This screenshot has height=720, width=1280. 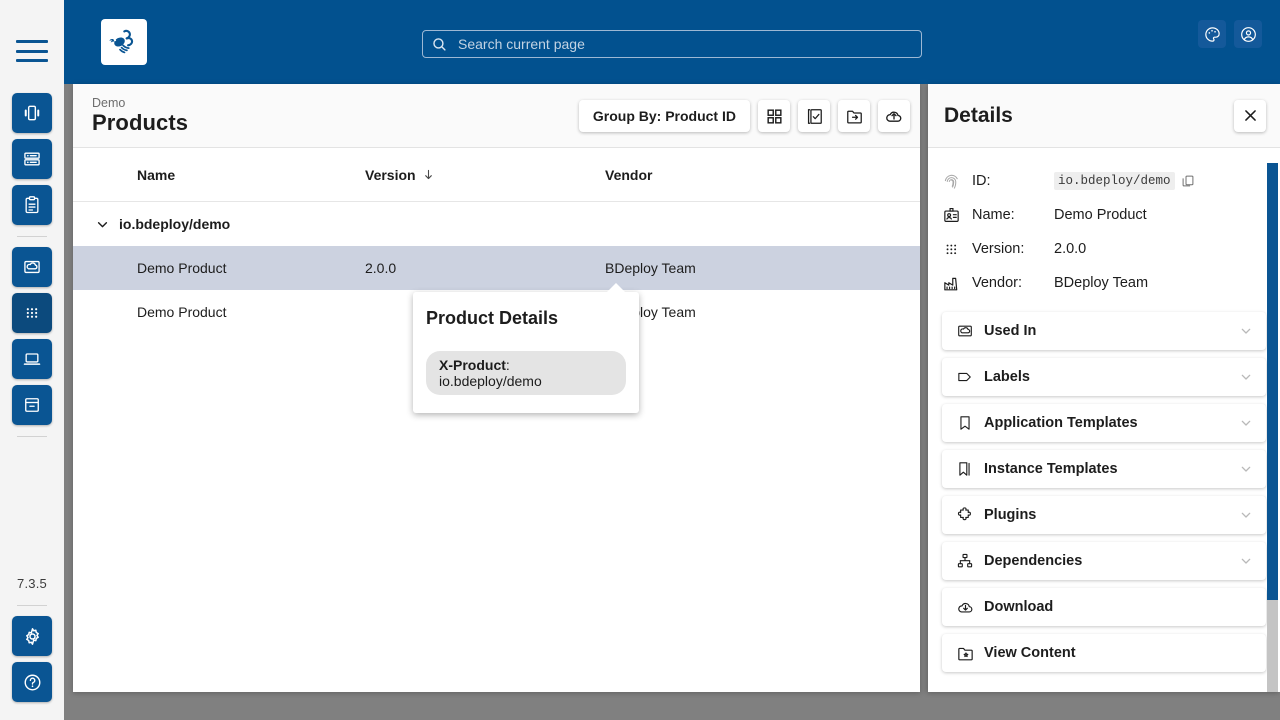 What do you see at coordinates (1033, 561) in the screenshot?
I see `section-label: Dependencies` at bounding box center [1033, 561].